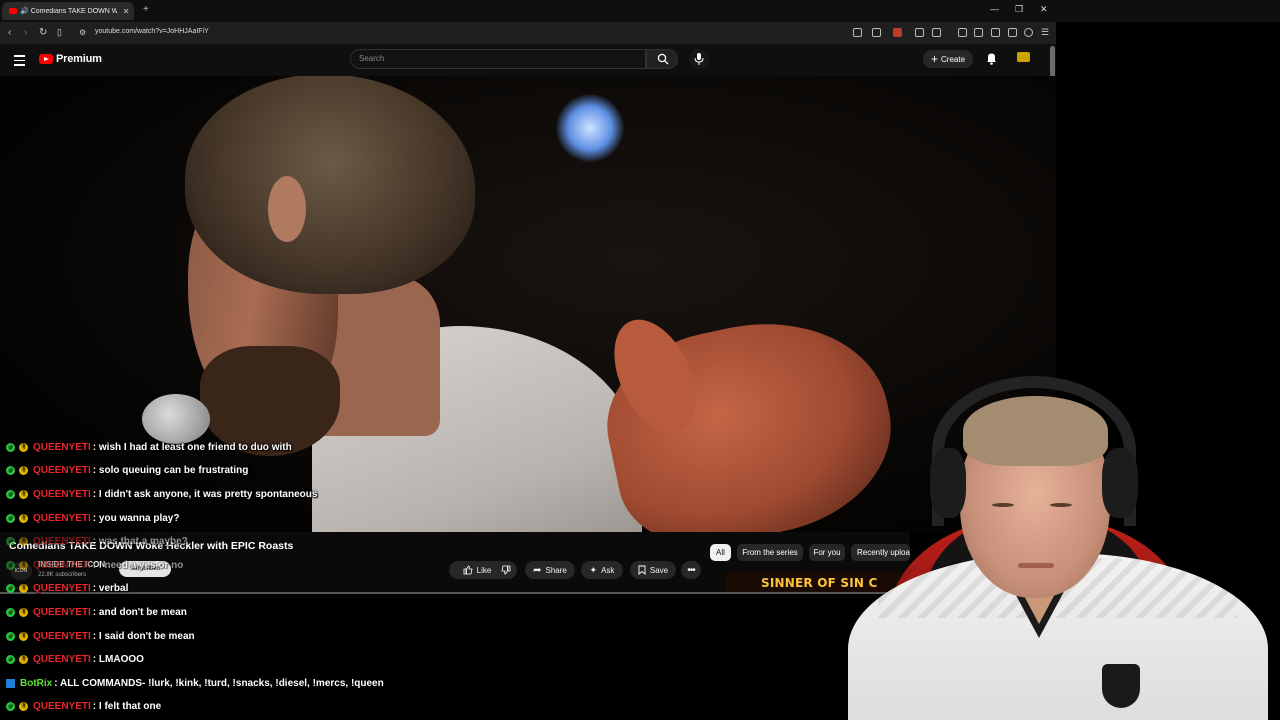 This screenshot has width=1280, height=720. I want to click on youtube-favicon-icon, so click(13, 11).